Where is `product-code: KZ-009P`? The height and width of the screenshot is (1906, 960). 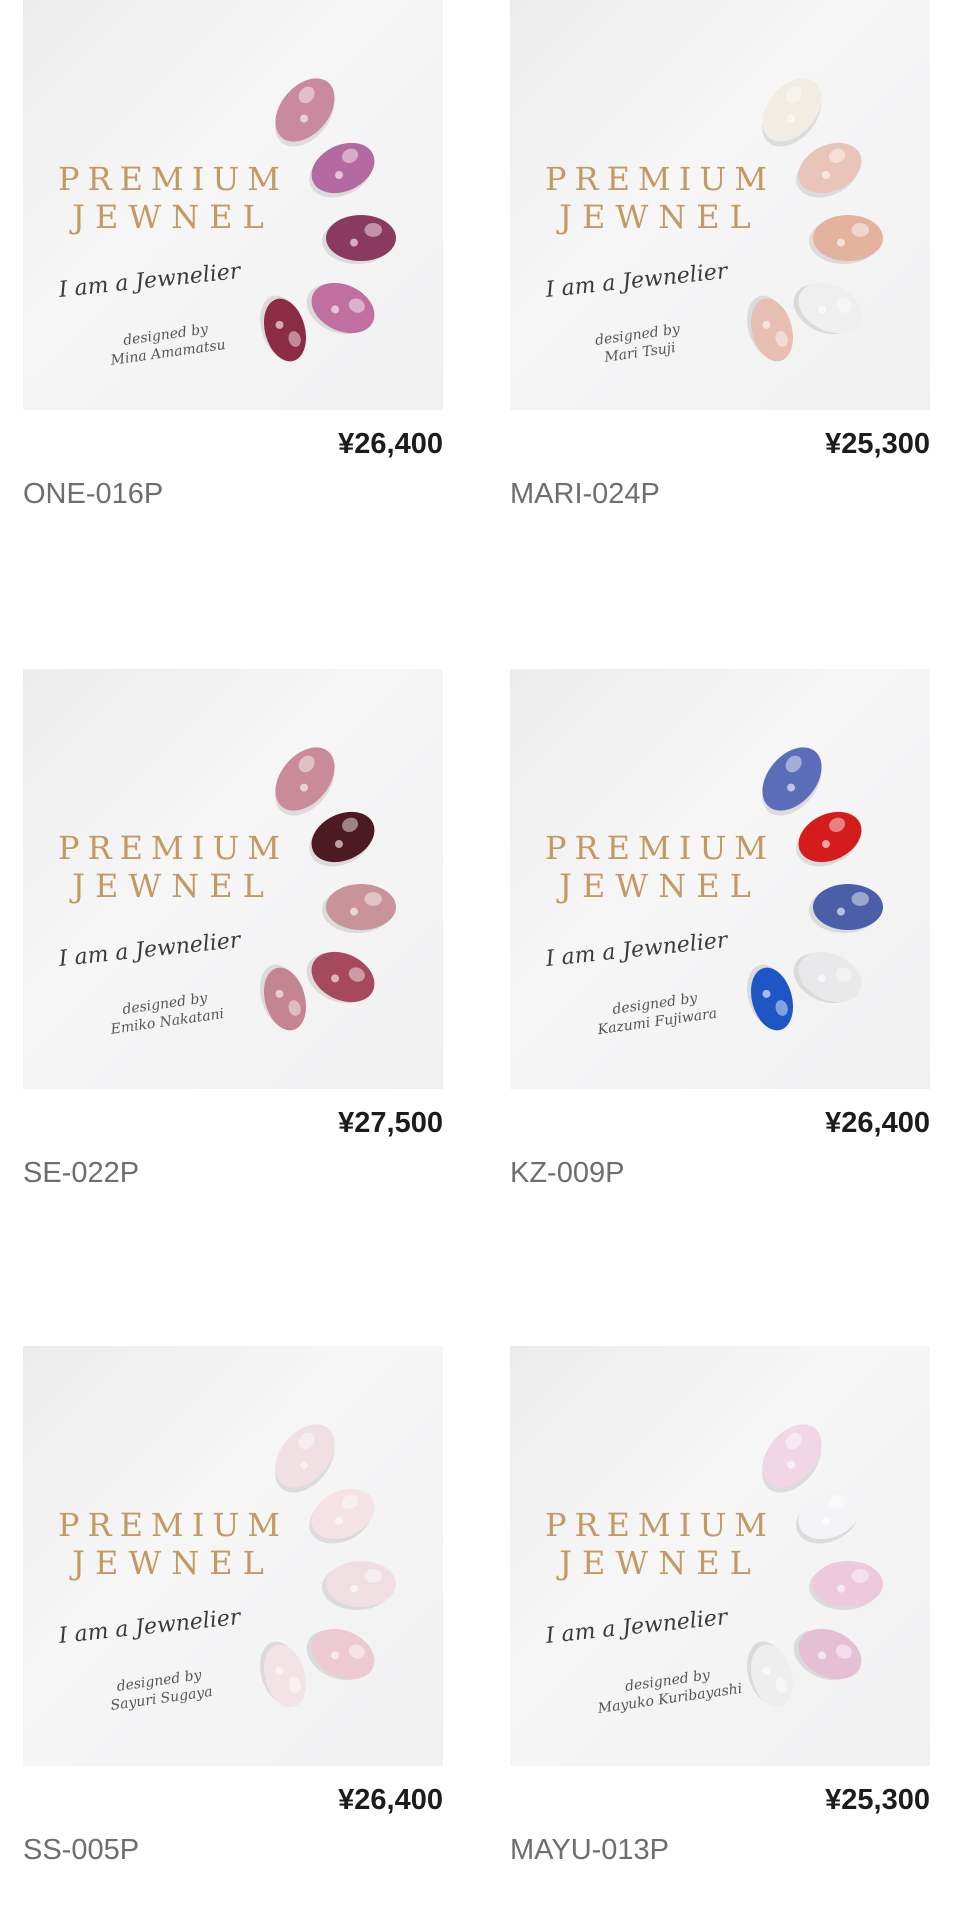 product-code: KZ-009P is located at coordinates (567, 1173).